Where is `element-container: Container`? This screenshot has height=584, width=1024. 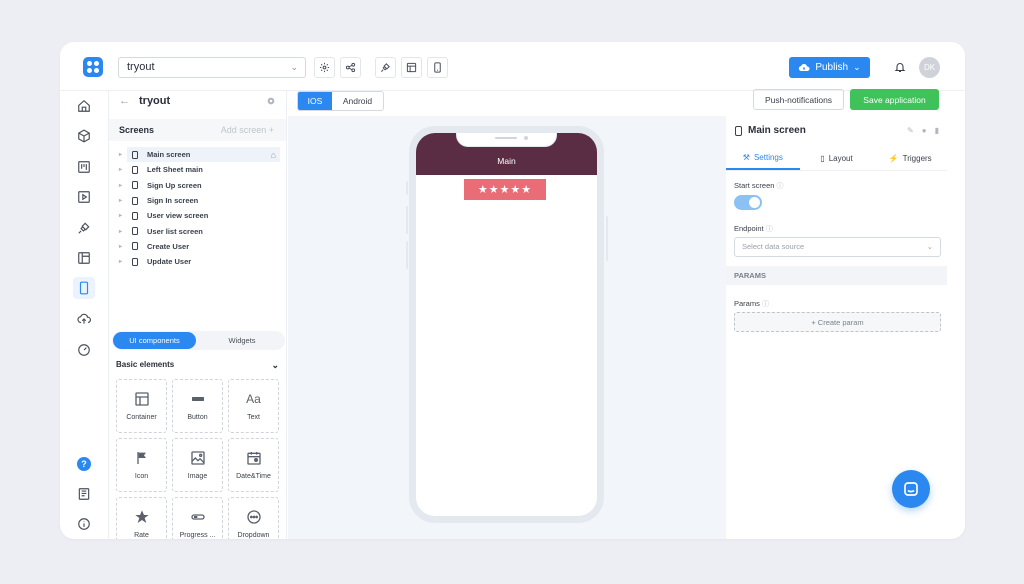
element-container: Container is located at coordinates (141, 406).